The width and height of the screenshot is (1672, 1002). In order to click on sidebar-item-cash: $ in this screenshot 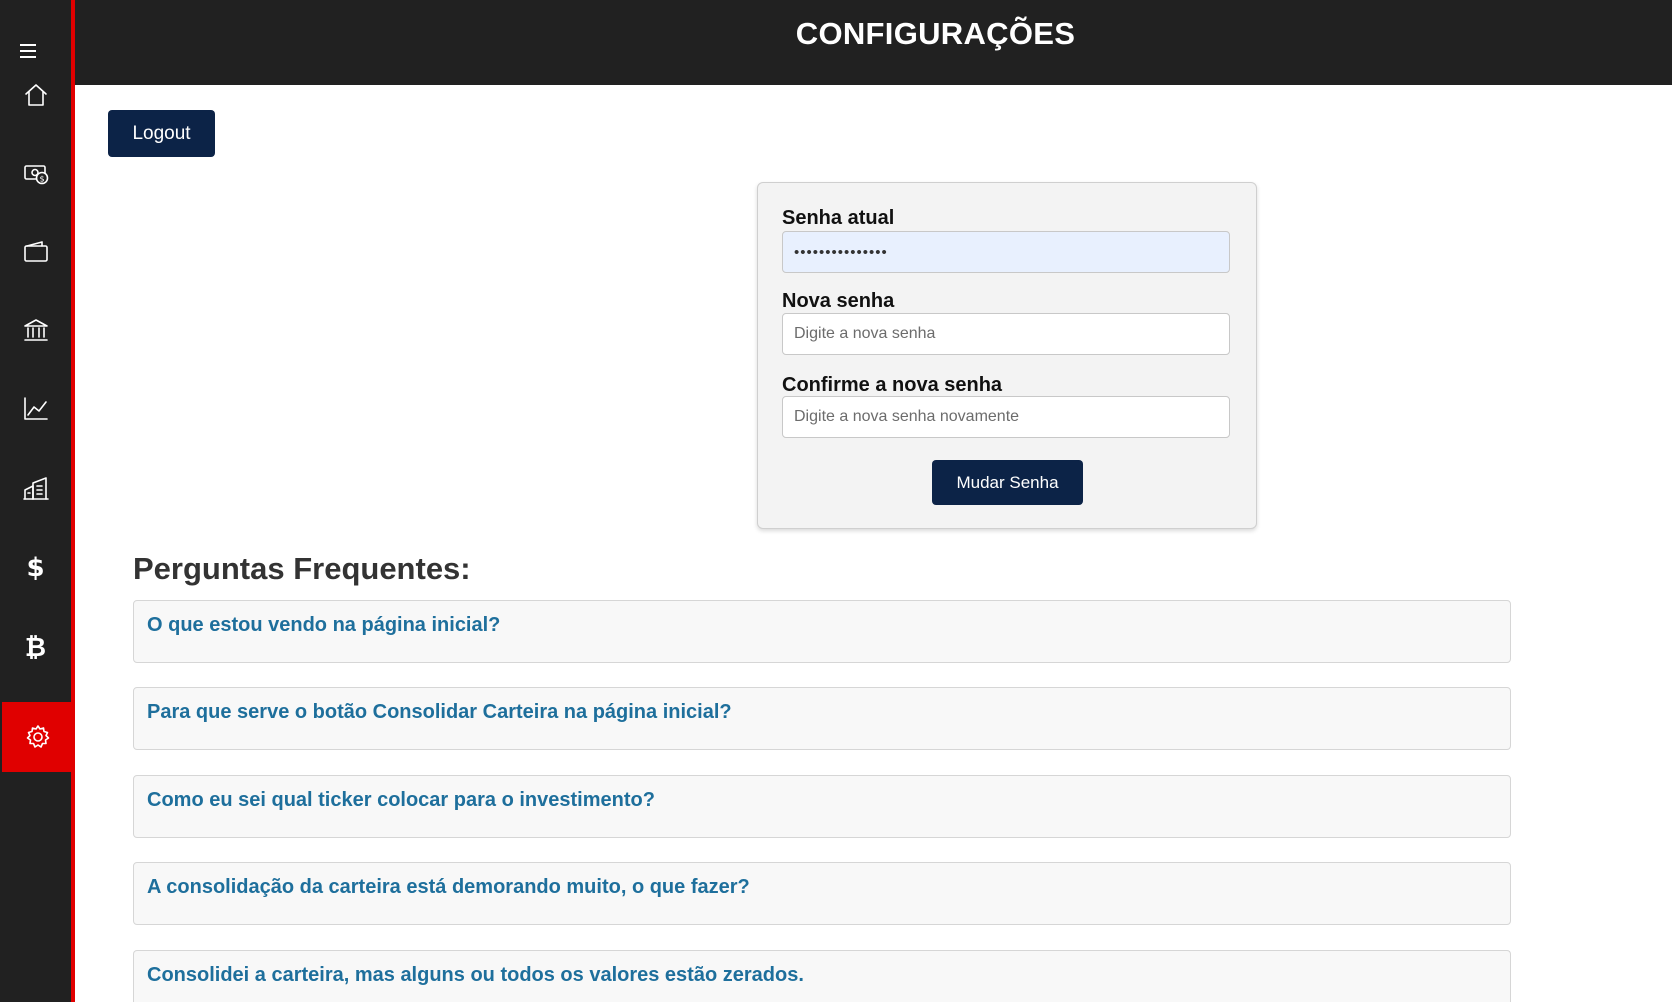, I will do `click(35, 173)`.